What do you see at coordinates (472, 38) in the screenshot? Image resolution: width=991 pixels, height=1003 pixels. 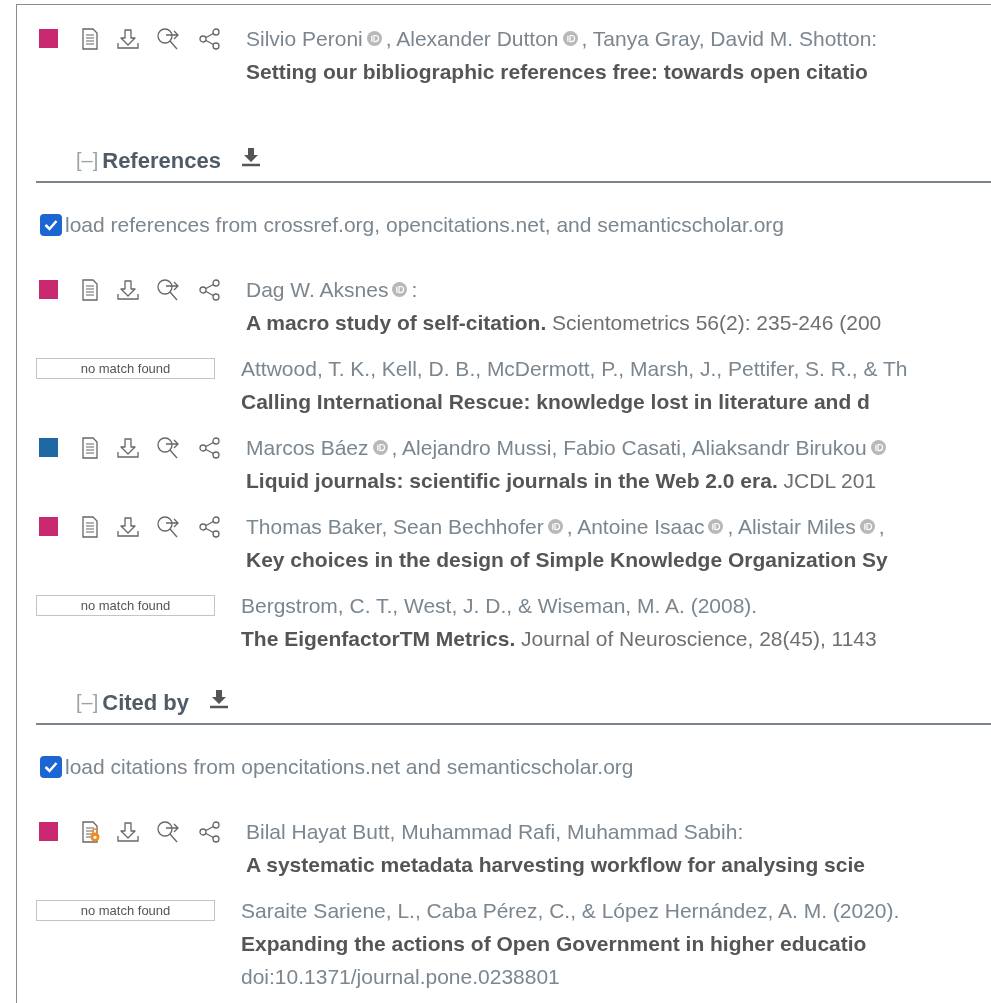 I see `author-name-link: , Alexander Dutton` at bounding box center [472, 38].